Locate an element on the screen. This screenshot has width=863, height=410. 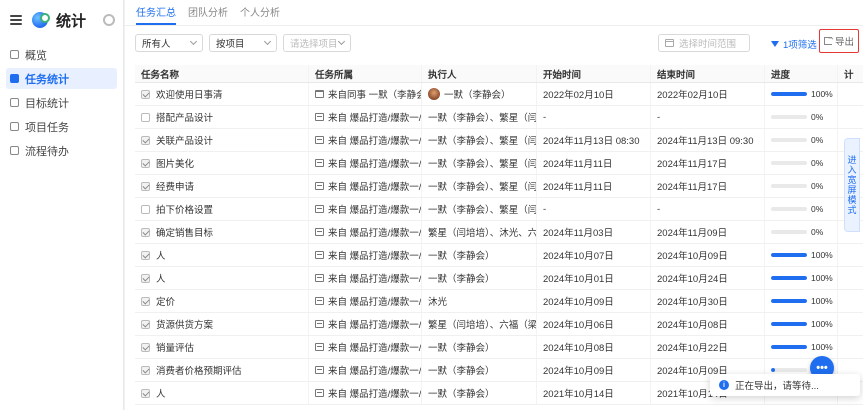
task-name: 货源供货方案 is located at coordinates (184, 324).